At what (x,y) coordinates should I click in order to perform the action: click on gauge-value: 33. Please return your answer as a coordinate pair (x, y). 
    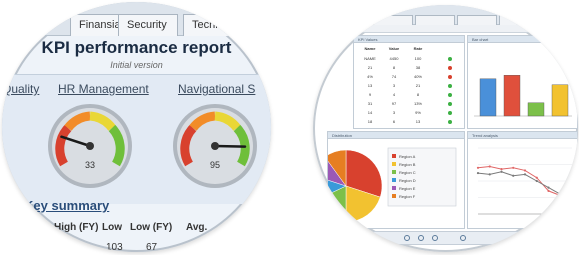
    Looking at the image, I should click on (90, 165).